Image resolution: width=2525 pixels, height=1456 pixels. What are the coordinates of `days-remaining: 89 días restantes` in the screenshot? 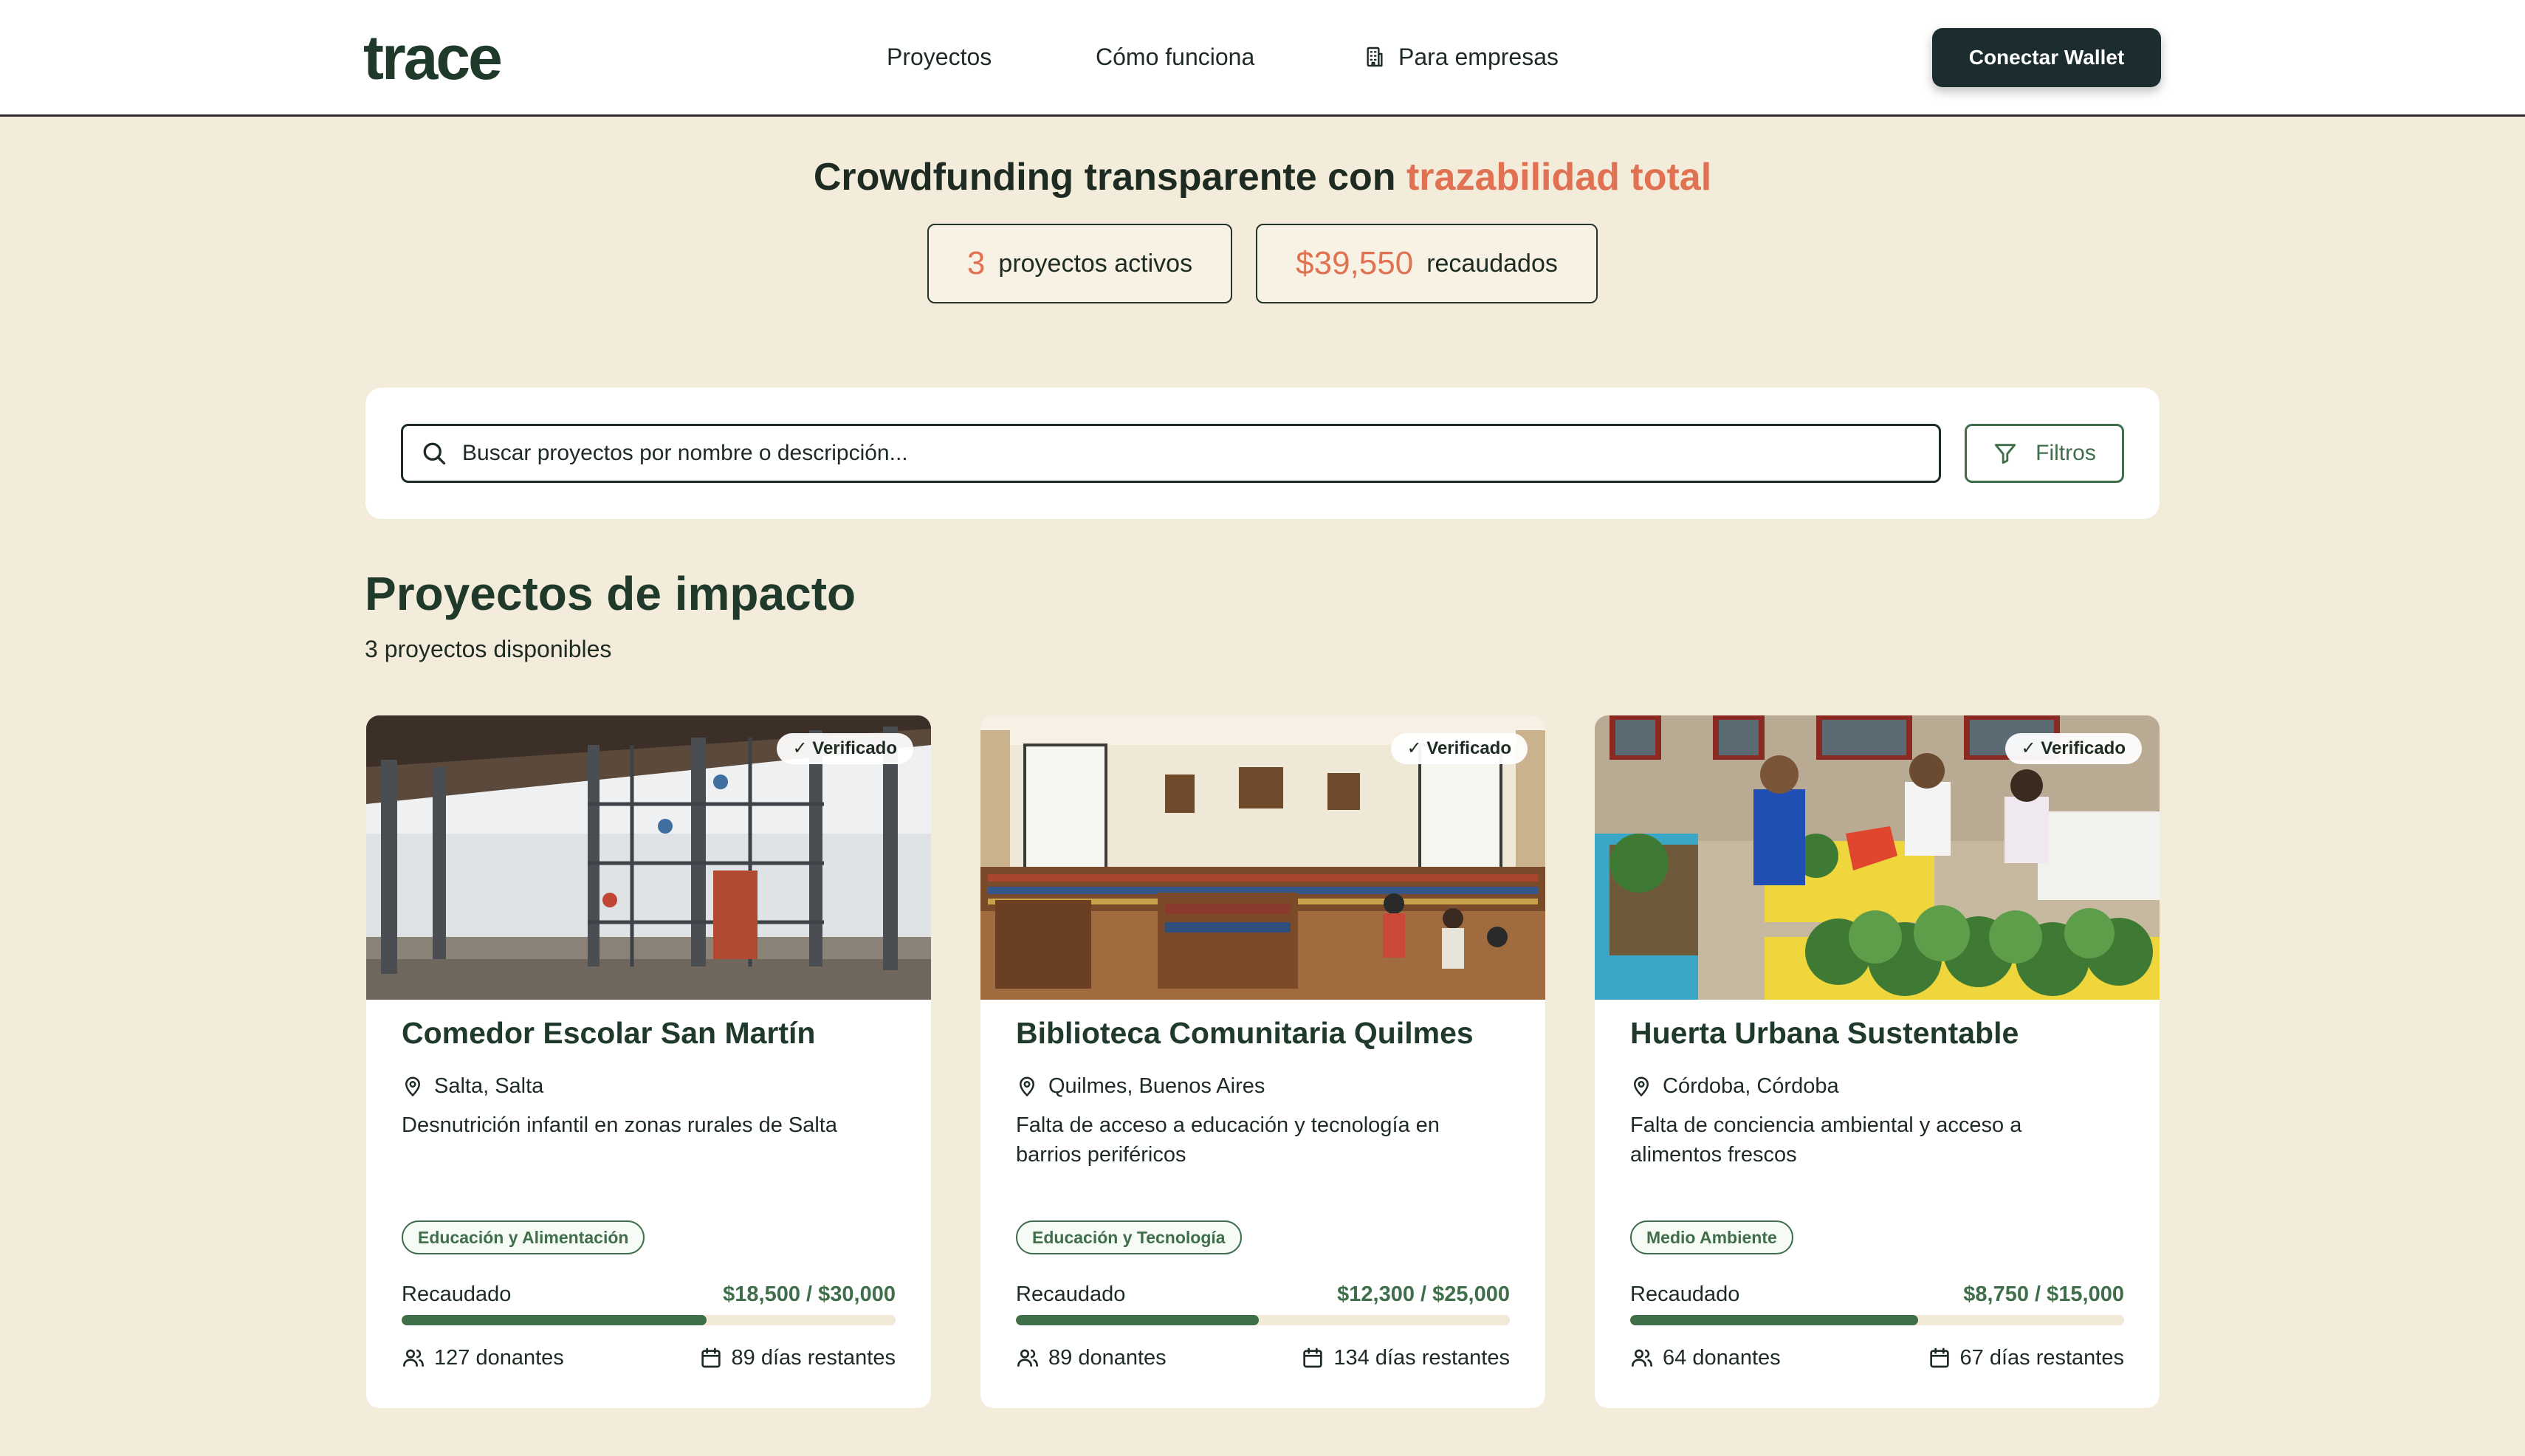 It's located at (798, 1358).